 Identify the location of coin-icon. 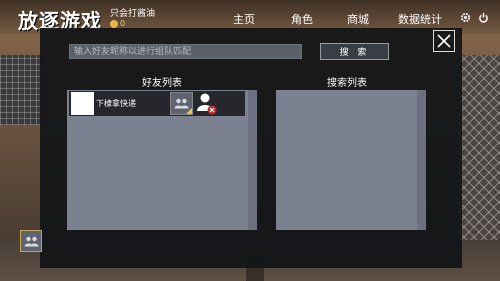
(114, 23).